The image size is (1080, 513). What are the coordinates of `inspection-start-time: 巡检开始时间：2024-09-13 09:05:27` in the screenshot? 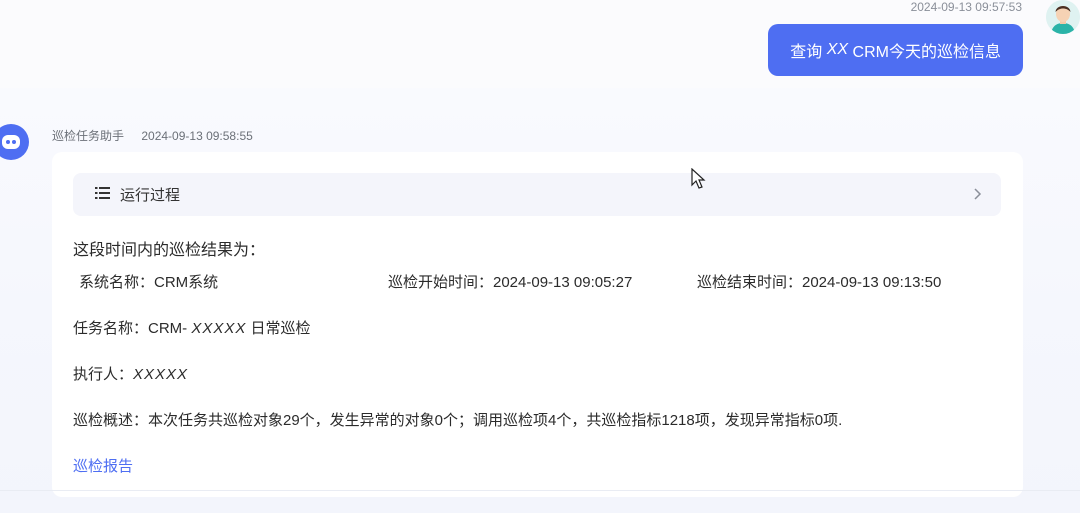 It's located at (510, 282).